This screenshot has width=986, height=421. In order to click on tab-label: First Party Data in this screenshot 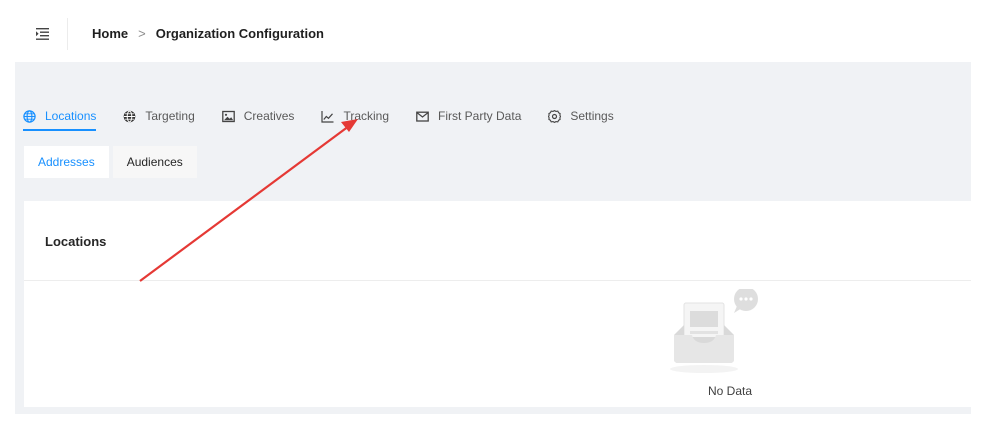, I will do `click(480, 116)`.